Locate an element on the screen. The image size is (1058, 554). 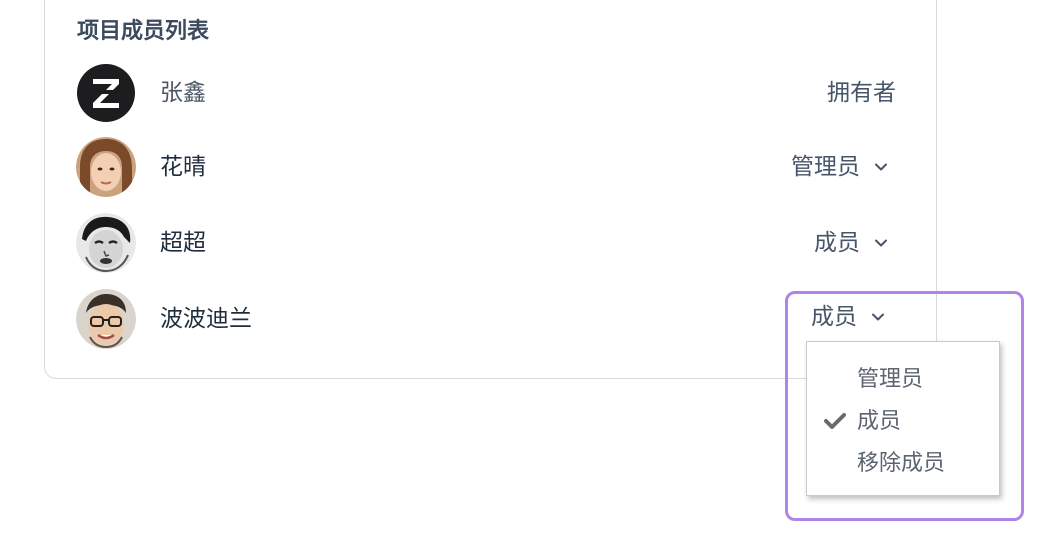
member-name: 张鑫 is located at coordinates (183, 93).